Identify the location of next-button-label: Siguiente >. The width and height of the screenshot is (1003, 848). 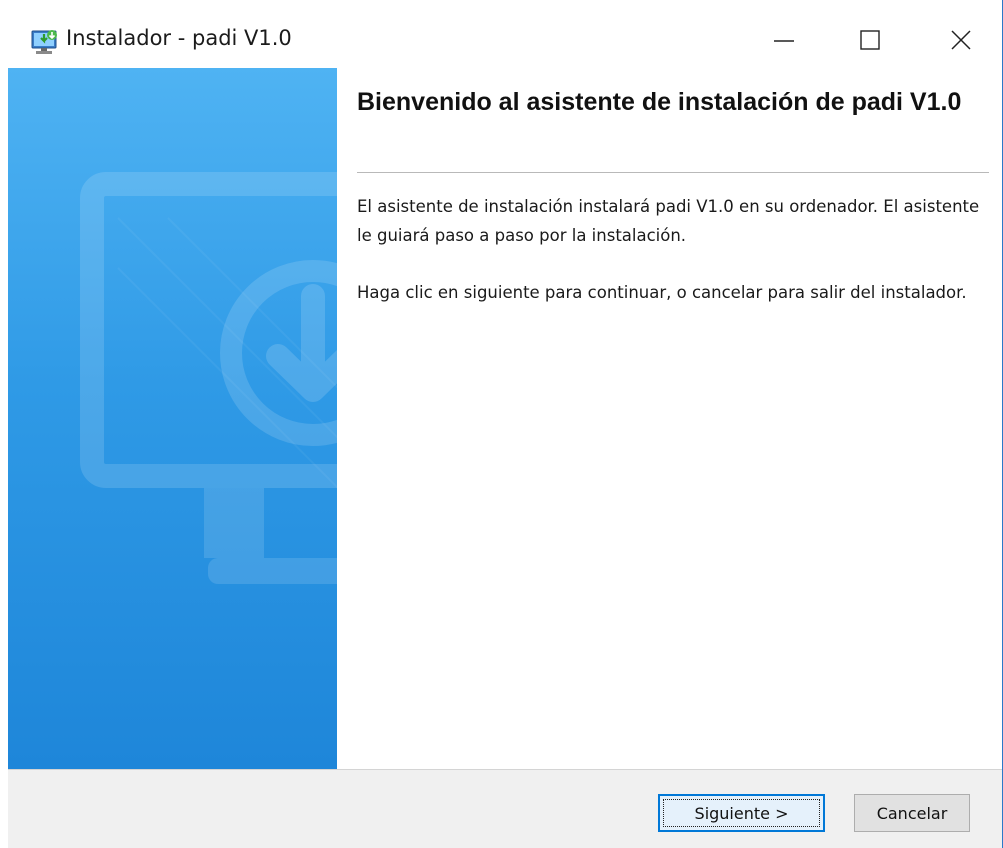
(741, 813).